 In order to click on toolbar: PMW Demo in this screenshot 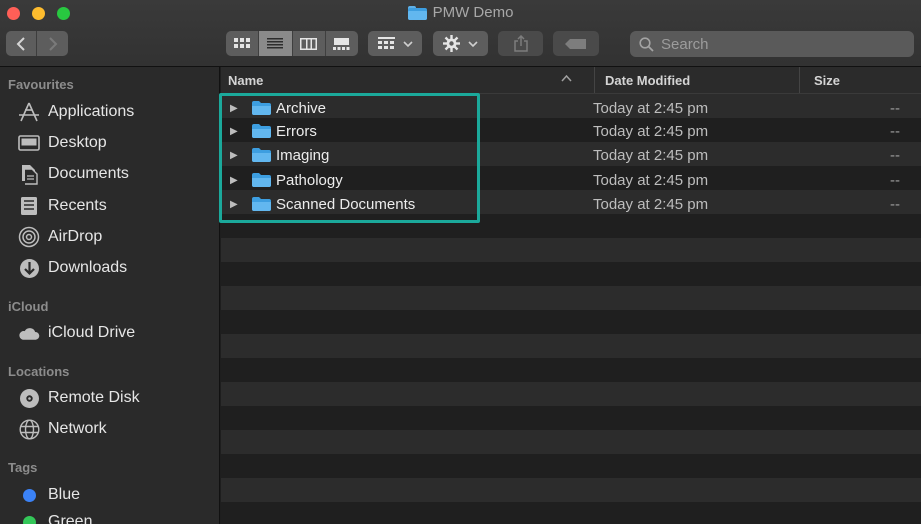, I will do `click(460, 33)`.